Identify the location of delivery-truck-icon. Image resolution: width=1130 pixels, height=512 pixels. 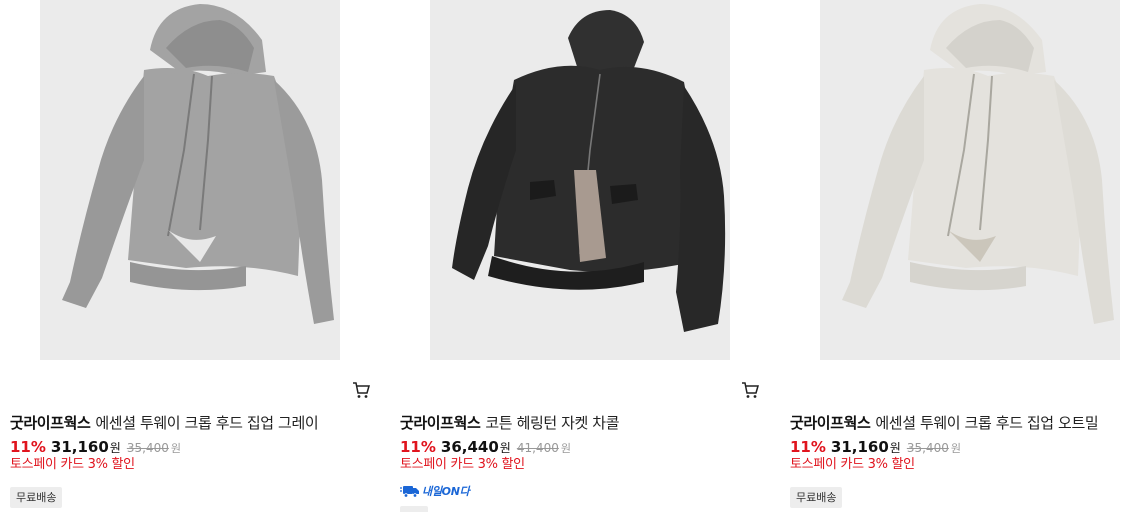
(409, 492).